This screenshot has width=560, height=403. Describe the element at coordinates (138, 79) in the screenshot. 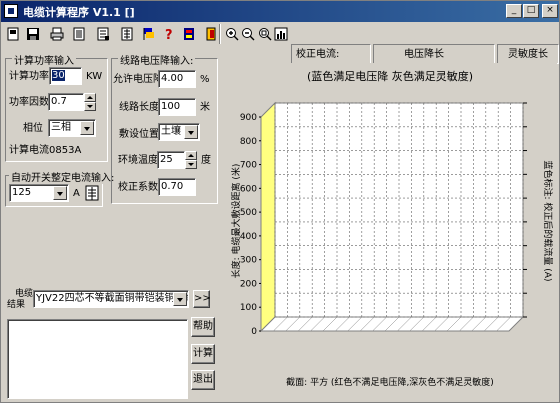

I see `allow-drop-label: 允许电压降` at that location.